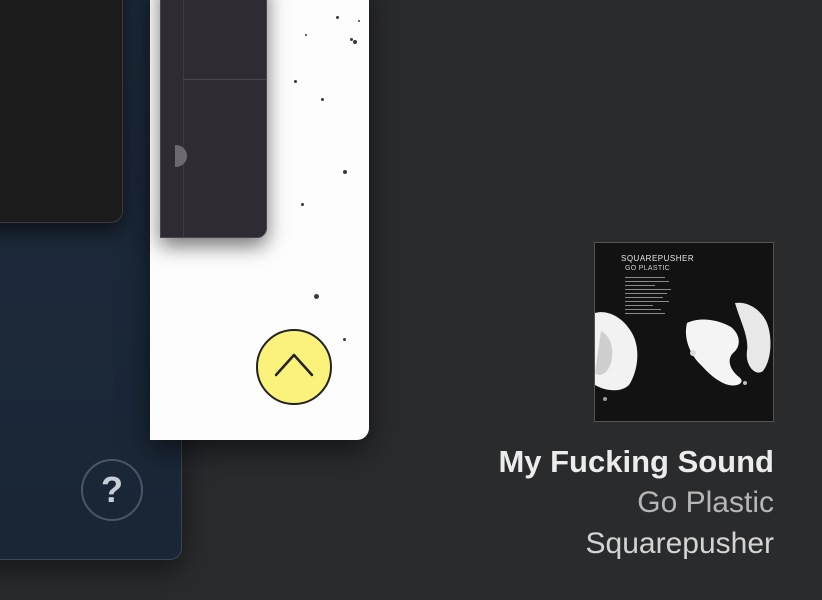 This screenshot has height=600, width=822. What do you see at coordinates (636, 461) in the screenshot?
I see `track-title: My Fucking Sound` at bounding box center [636, 461].